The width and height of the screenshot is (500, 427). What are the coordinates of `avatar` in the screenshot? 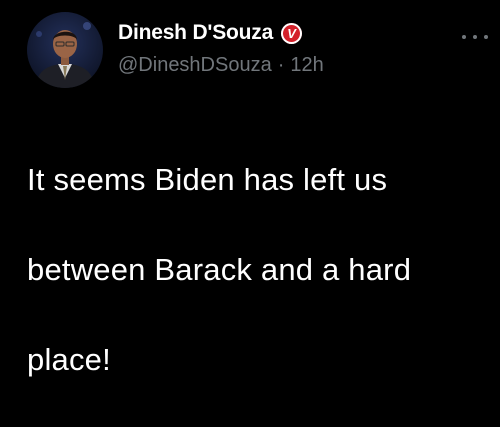 It's located at (65, 50).